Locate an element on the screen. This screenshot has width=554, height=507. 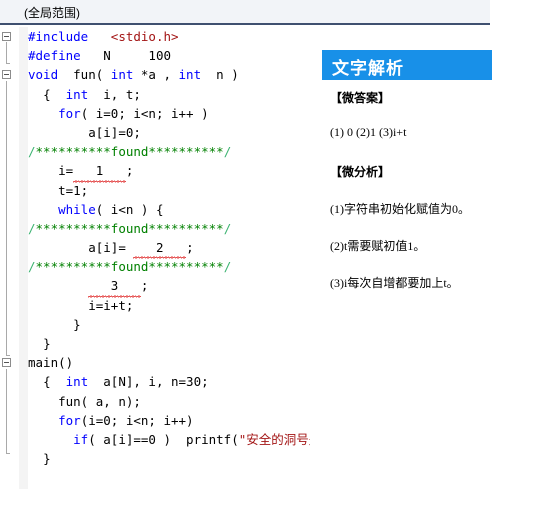
answer-blank: 2 is located at coordinates (160, 249).